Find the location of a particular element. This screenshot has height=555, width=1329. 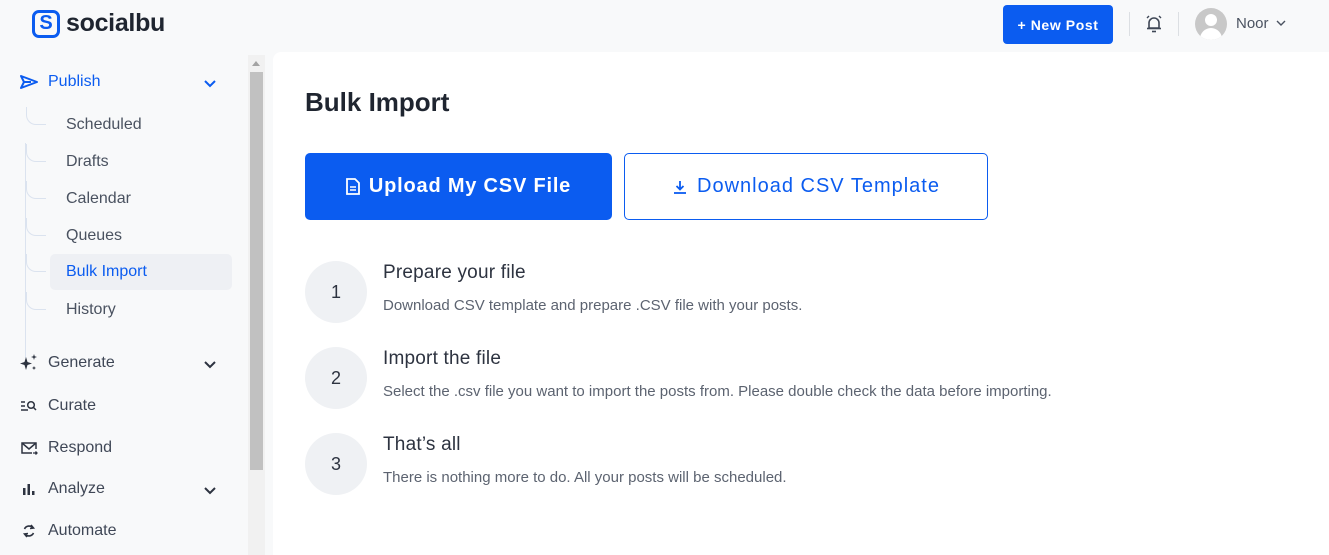

upload-csv-button: Upload My CSV File is located at coordinates (458, 186).